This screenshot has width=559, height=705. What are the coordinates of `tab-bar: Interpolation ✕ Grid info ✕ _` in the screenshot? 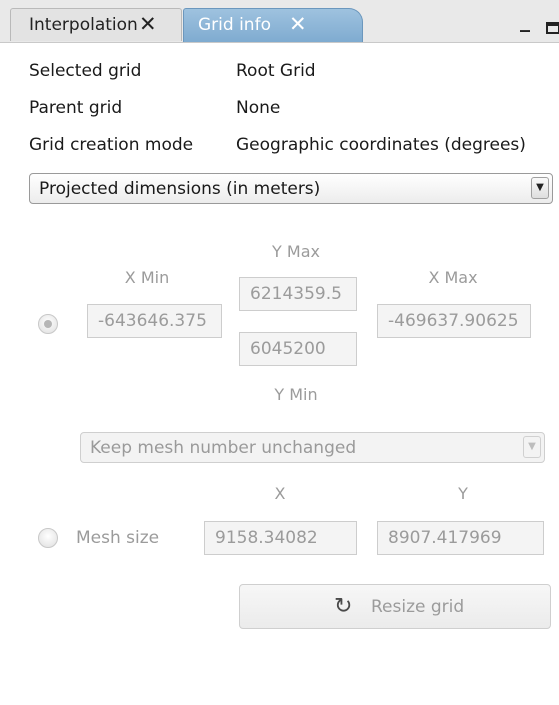 It's located at (279, 21).